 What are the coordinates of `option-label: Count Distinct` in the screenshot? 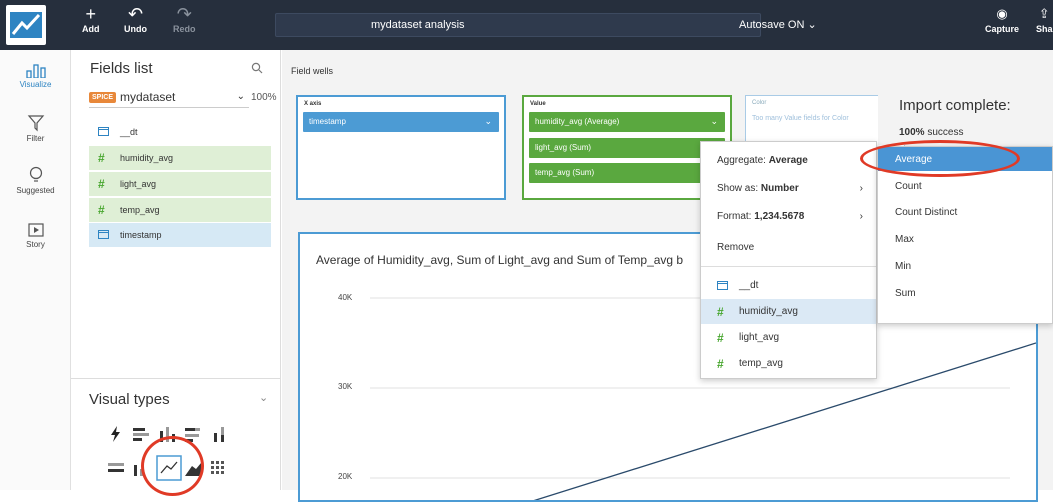 It's located at (926, 212).